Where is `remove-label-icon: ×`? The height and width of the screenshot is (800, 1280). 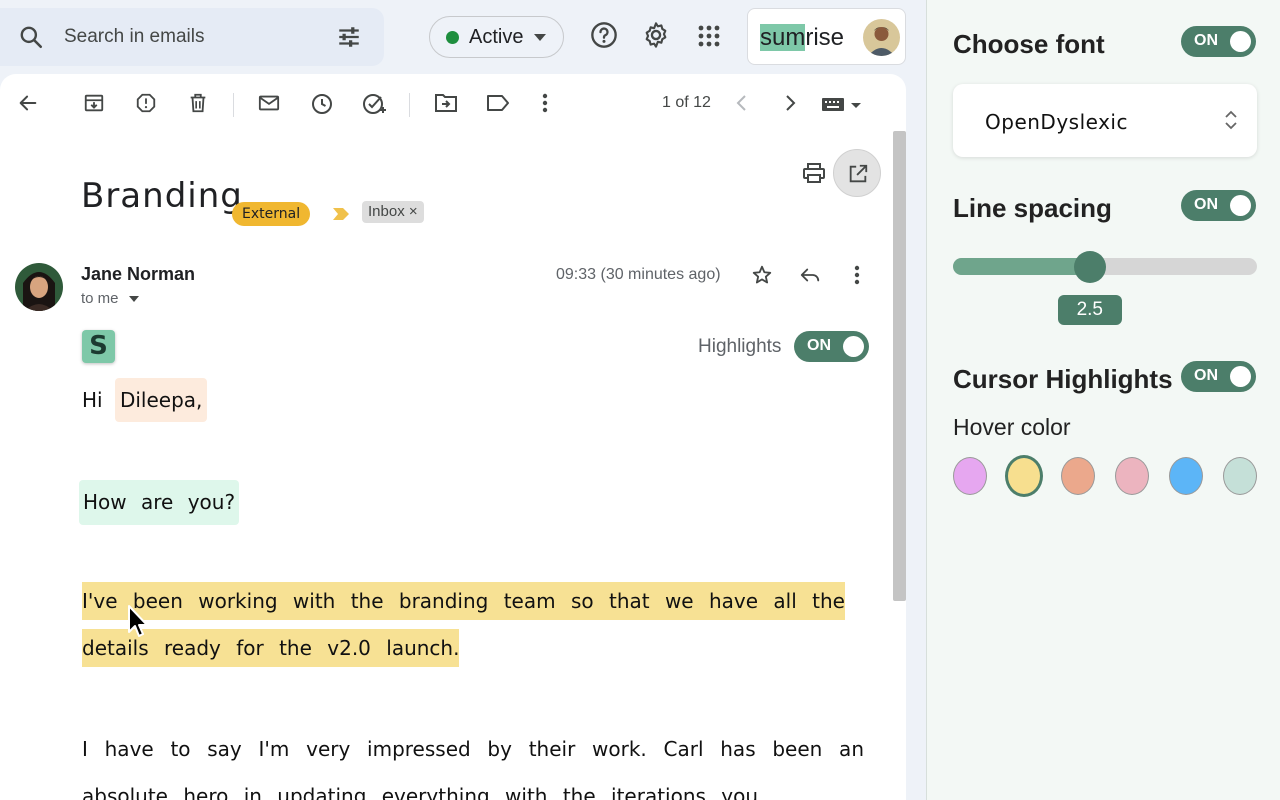 remove-label-icon: × is located at coordinates (413, 211).